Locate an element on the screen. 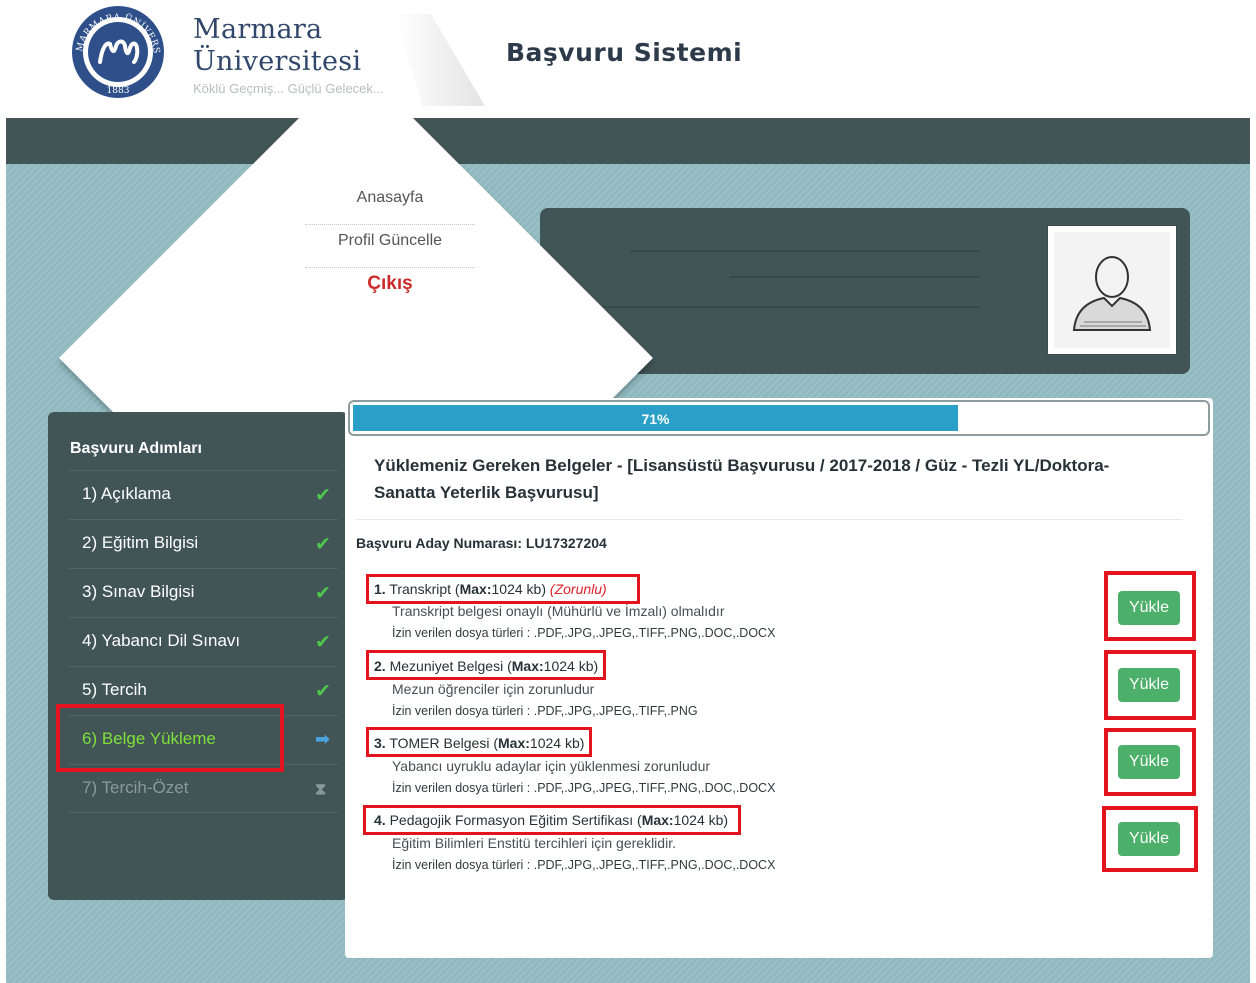  highlight-box-doc2 is located at coordinates (486, 665).